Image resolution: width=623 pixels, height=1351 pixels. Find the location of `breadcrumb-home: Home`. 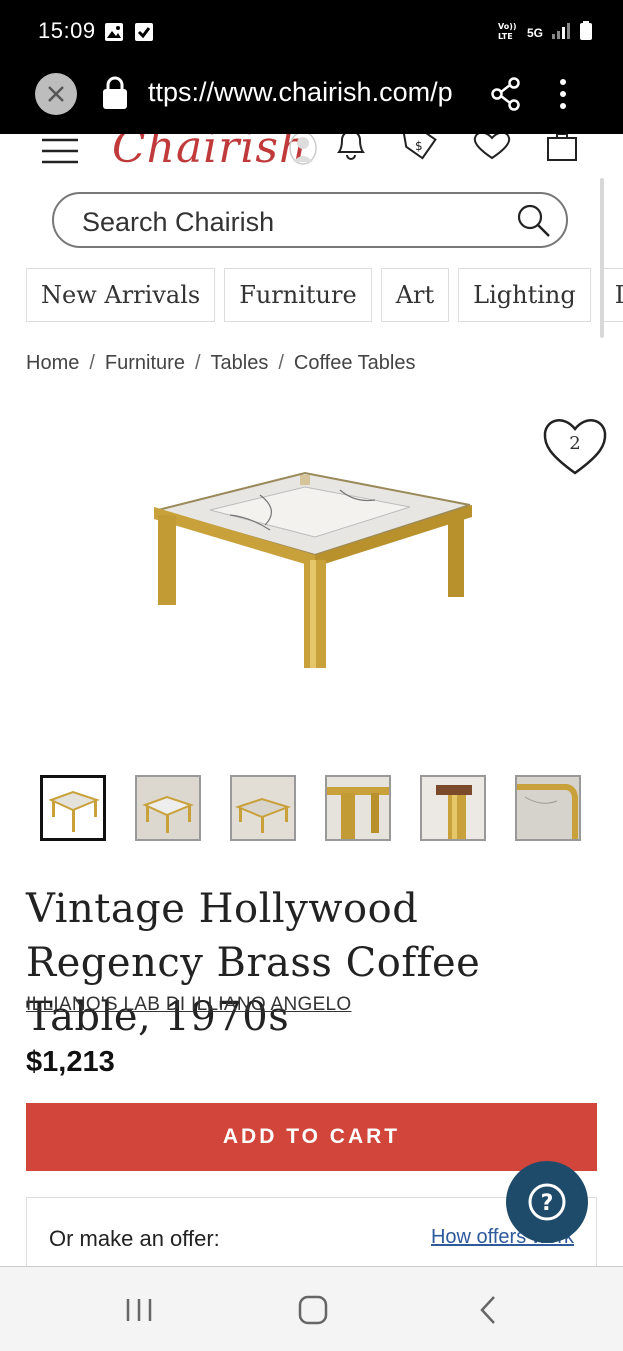

breadcrumb-home: Home is located at coordinates (52, 363).